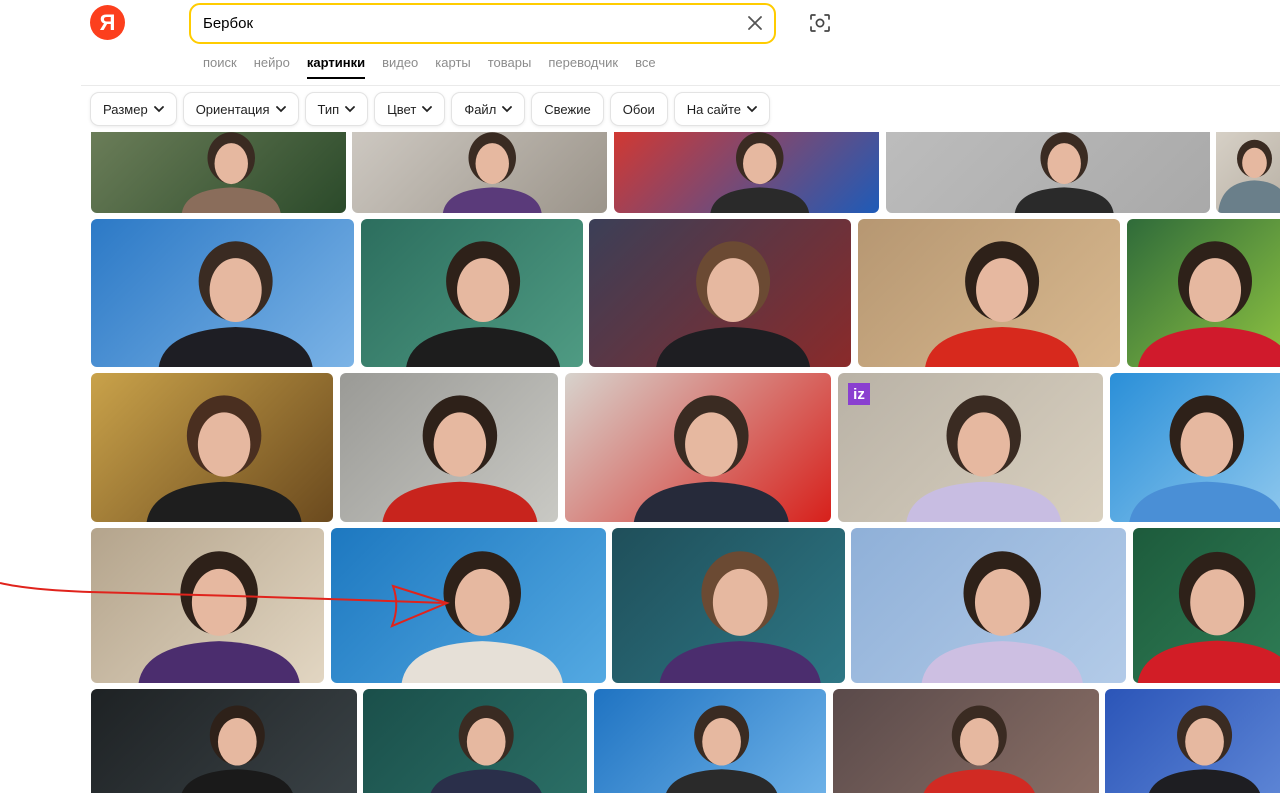 The height and width of the screenshot is (793, 1280). What do you see at coordinates (452, 65) in the screenshot?
I see `tab-4: карты` at bounding box center [452, 65].